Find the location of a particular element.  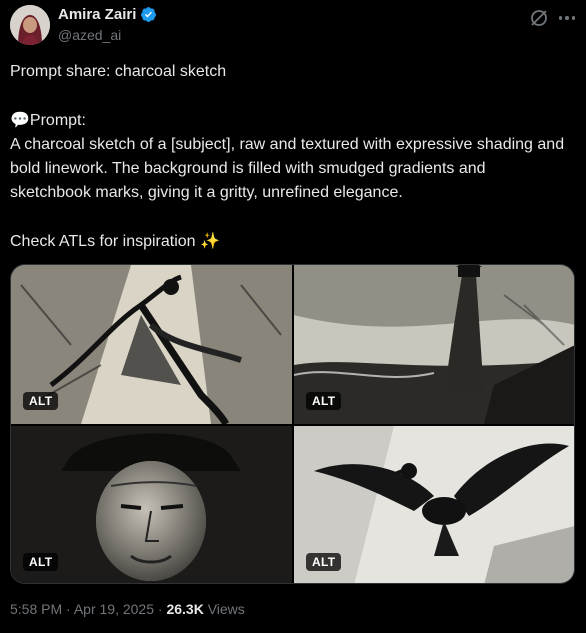

media-dancer-image: ALT is located at coordinates (151, 344).